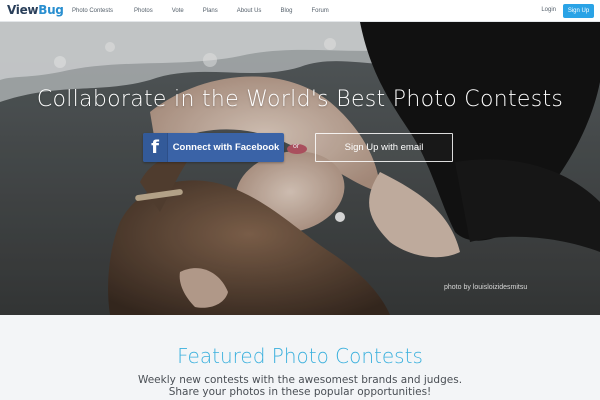 Image resolution: width=600 pixels, height=400 pixels. What do you see at coordinates (548, 10) in the screenshot?
I see `login-link: Login` at bounding box center [548, 10].